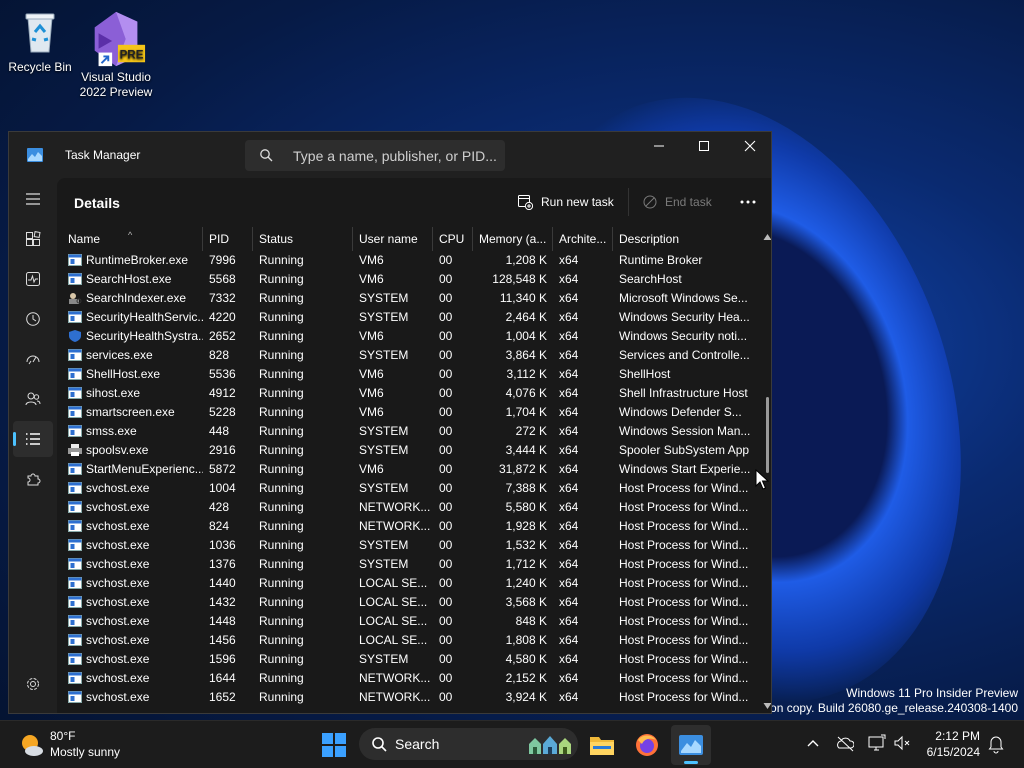 The image size is (1024, 768). Describe the element at coordinates (453, 239) in the screenshot. I see `column-header-cpu: CPU` at that location.